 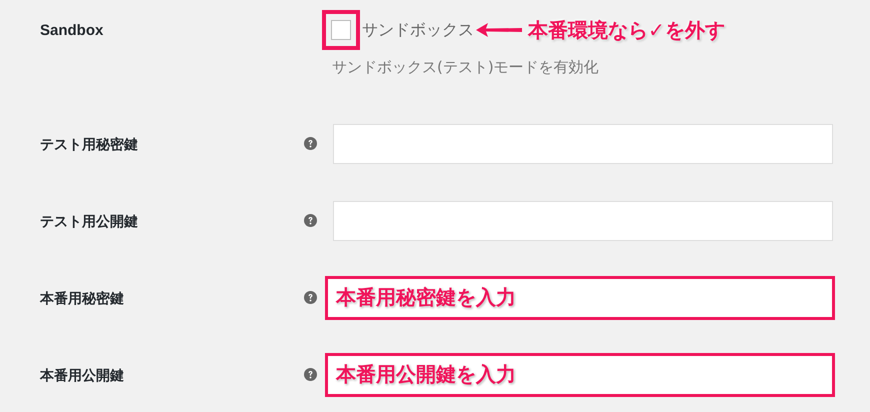 I want to click on field-label: テスト用公開鍵, so click(x=89, y=222).